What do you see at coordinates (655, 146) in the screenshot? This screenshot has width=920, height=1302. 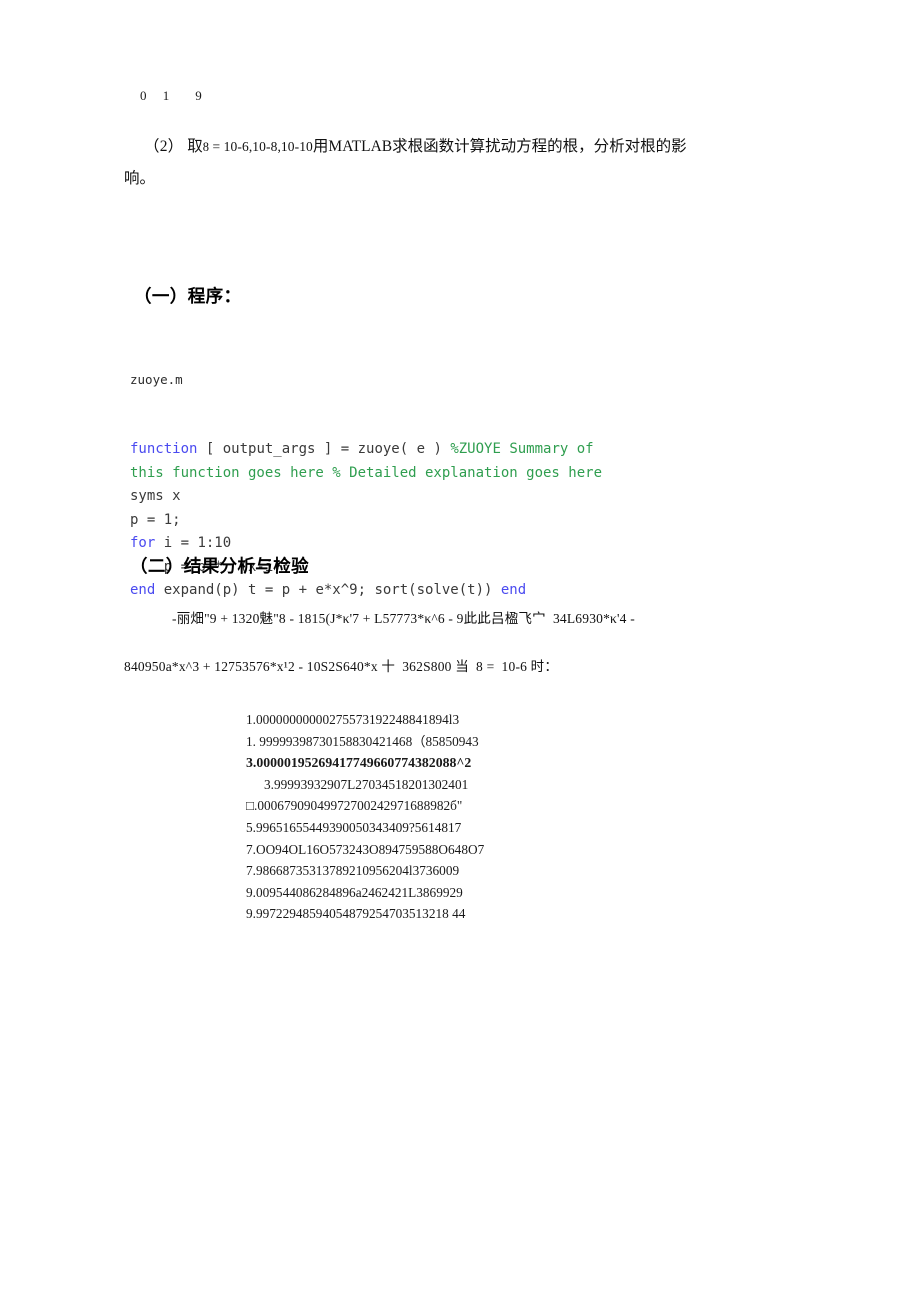 I see `problem-text-after2: 对根的影` at bounding box center [655, 146].